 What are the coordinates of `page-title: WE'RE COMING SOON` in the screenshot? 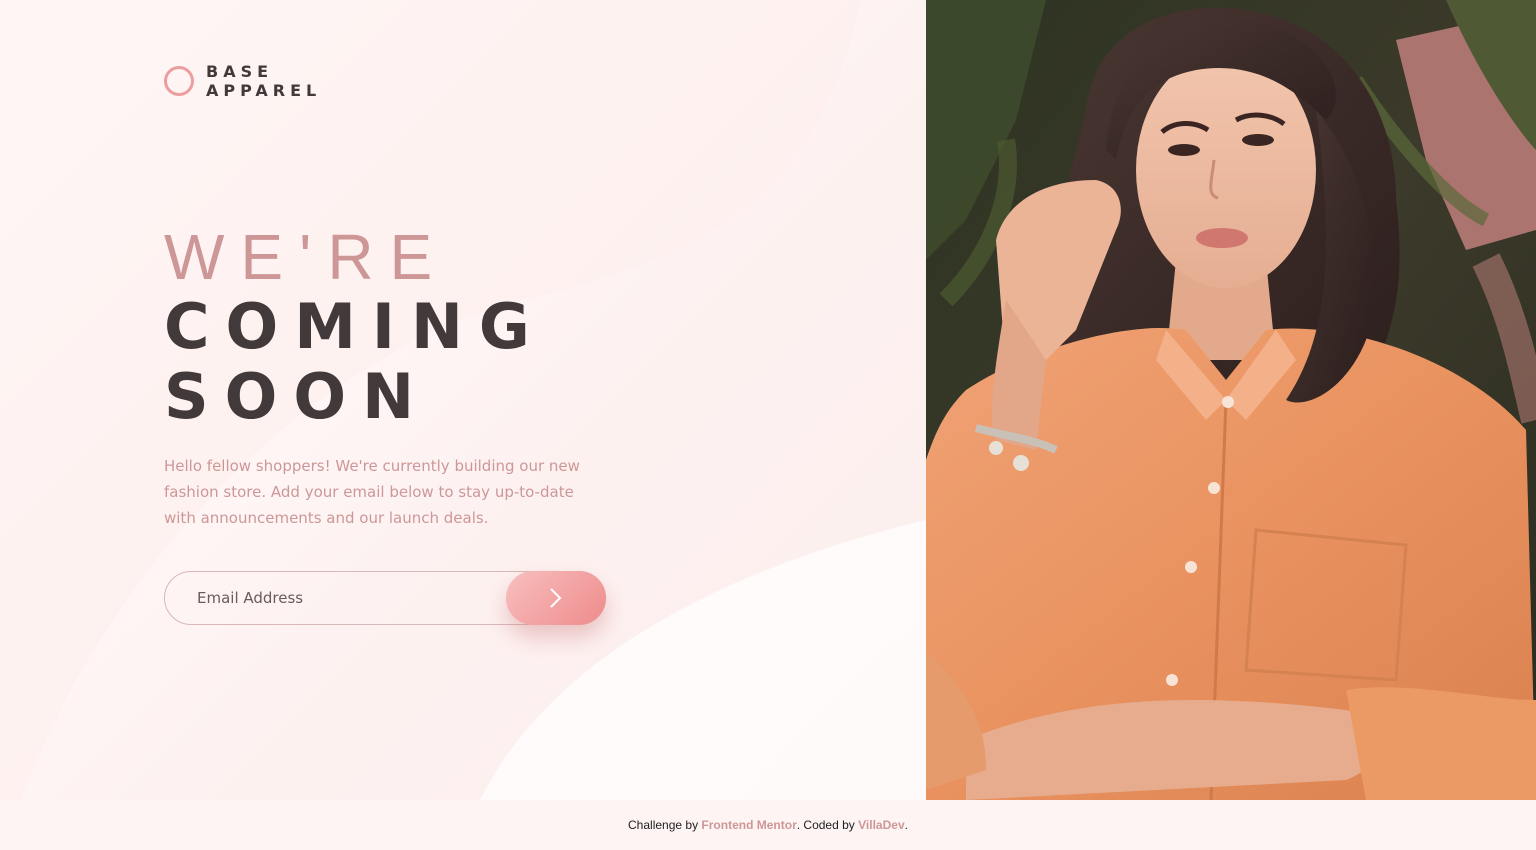 It's located at (355, 327).